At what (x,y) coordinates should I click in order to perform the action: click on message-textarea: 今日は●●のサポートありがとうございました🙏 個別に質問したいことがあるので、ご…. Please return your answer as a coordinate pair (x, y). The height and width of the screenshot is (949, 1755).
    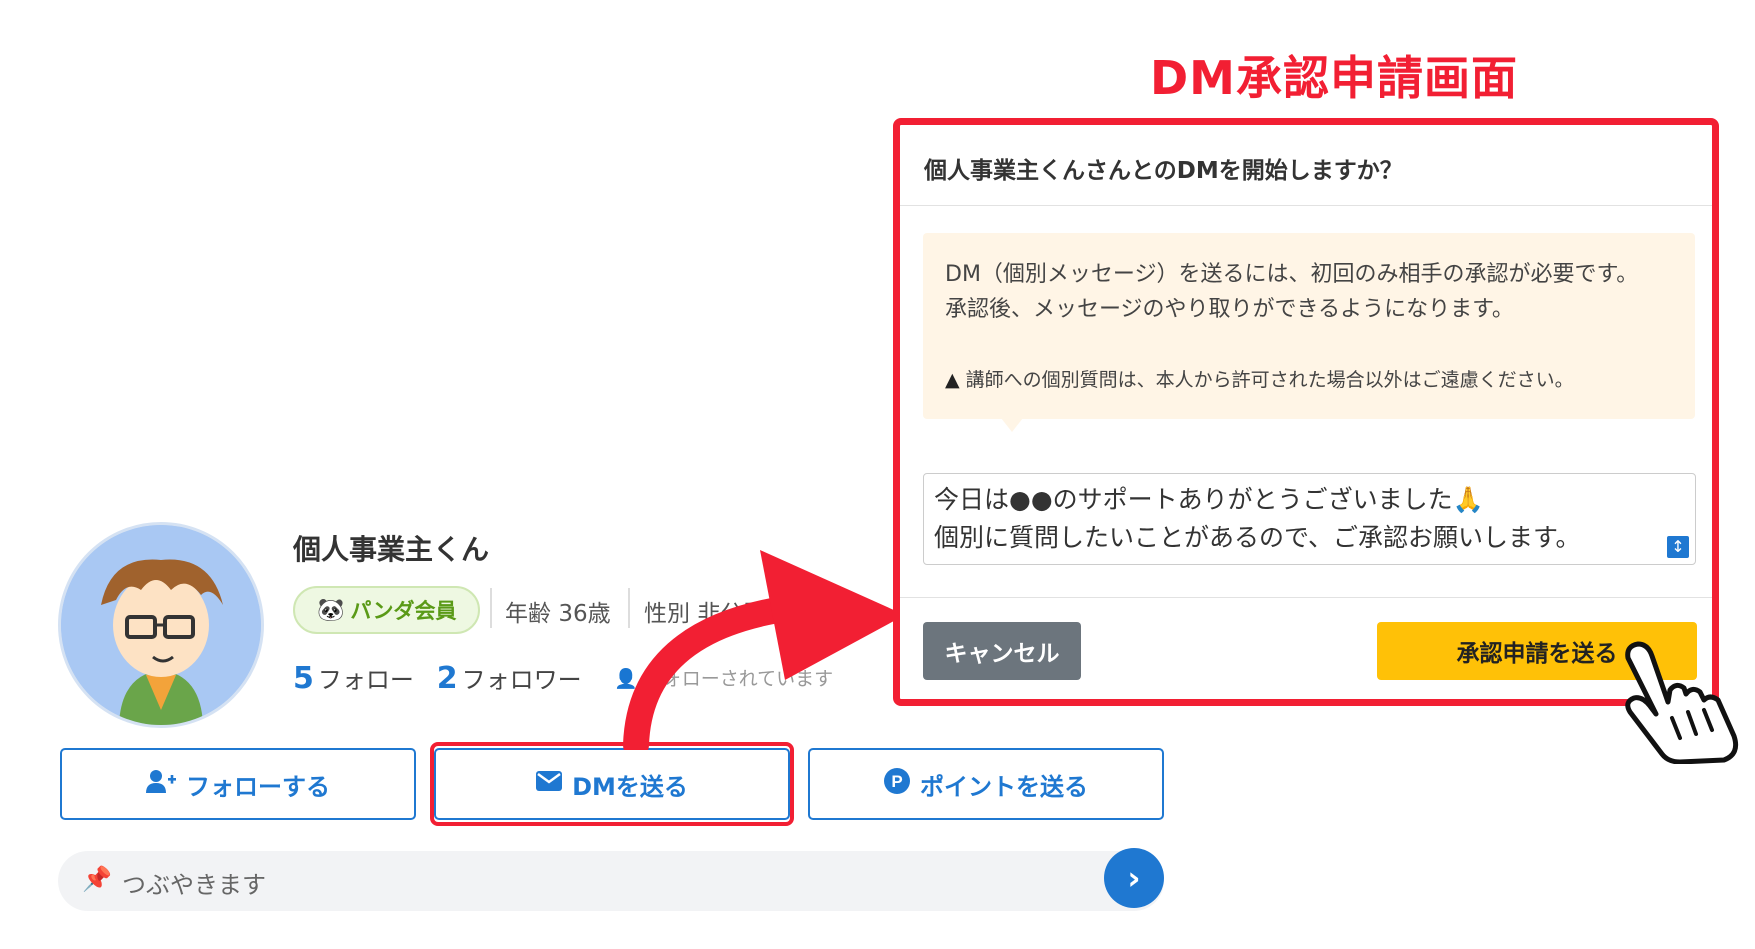
    Looking at the image, I should click on (1309, 519).